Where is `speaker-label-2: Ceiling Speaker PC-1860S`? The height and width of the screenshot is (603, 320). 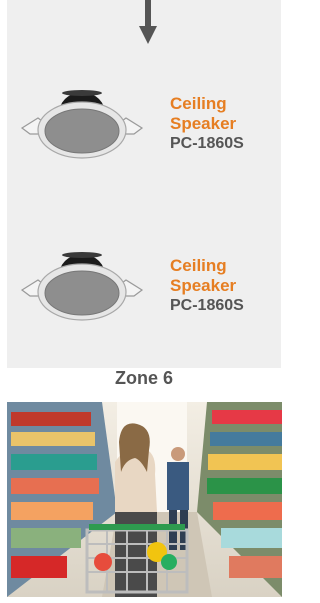
speaker-label-2: Ceiling Speaker PC-1860S is located at coordinates (207, 286).